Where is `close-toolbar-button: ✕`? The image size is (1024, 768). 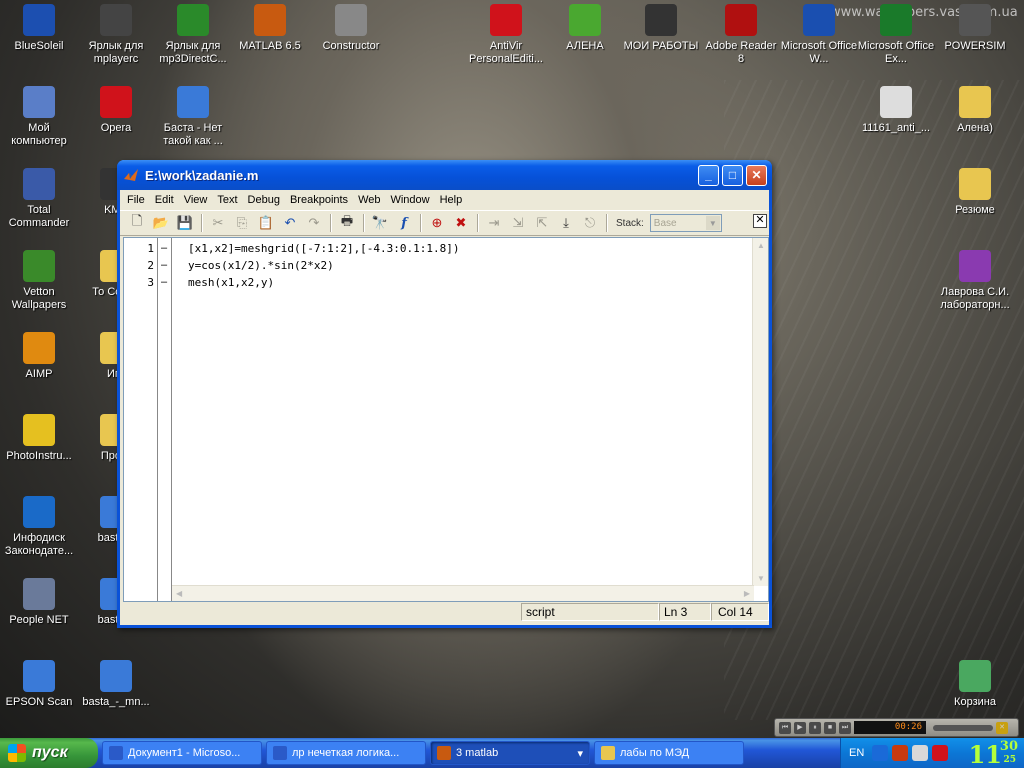 close-toolbar-button: ✕ is located at coordinates (760, 221).